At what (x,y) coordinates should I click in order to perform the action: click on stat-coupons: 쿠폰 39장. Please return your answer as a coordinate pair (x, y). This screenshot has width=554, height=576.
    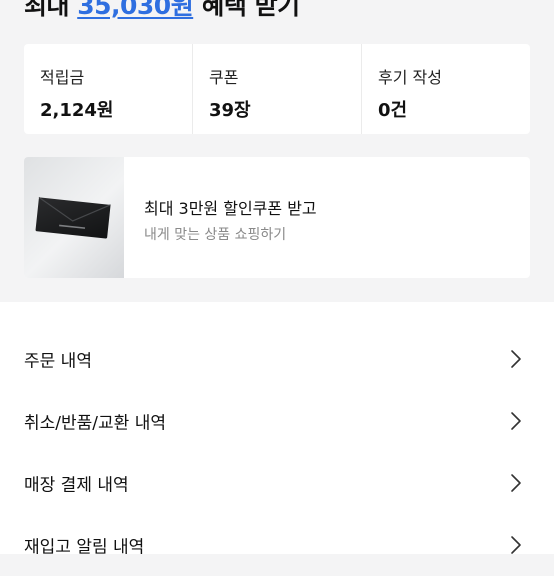
    Looking at the image, I should click on (276, 89).